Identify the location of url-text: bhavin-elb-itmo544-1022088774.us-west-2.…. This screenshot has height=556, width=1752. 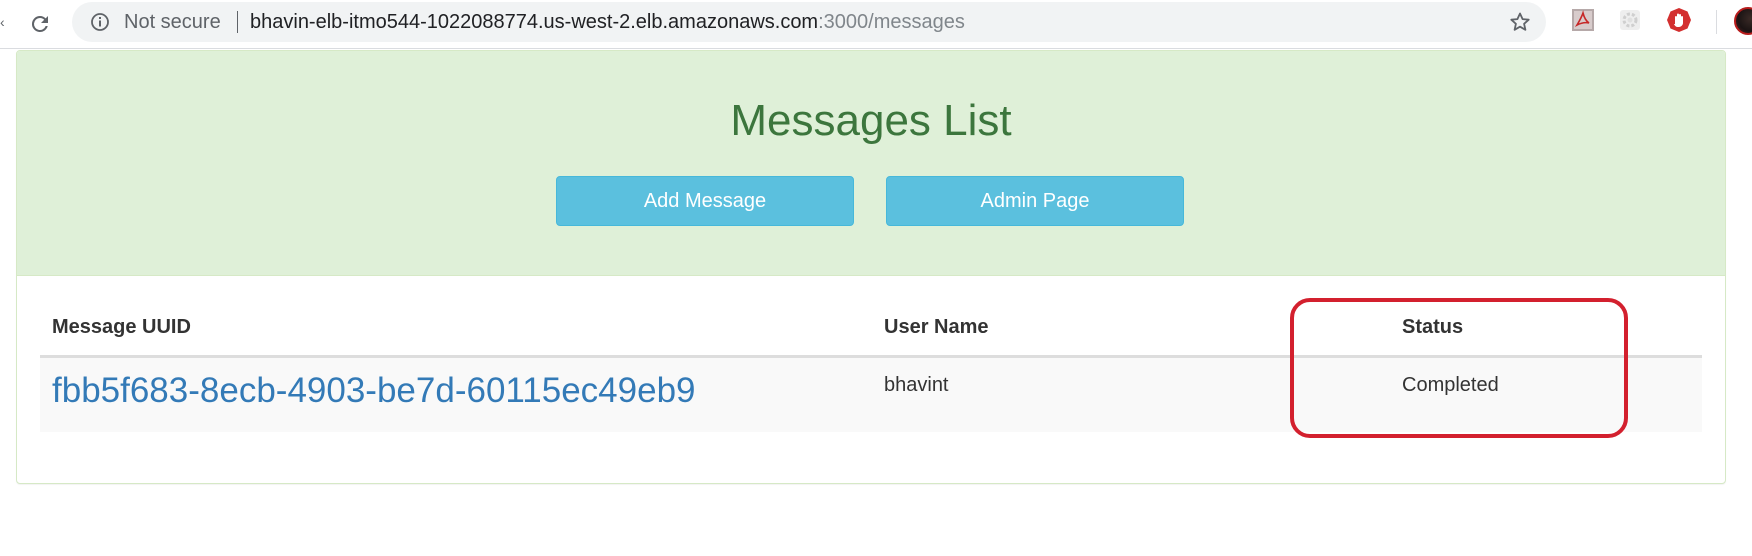
(607, 22).